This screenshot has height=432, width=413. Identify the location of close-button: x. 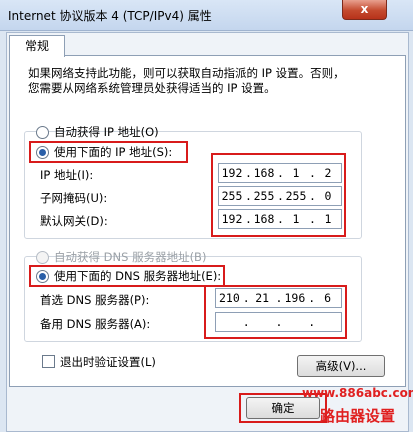
(364, 10).